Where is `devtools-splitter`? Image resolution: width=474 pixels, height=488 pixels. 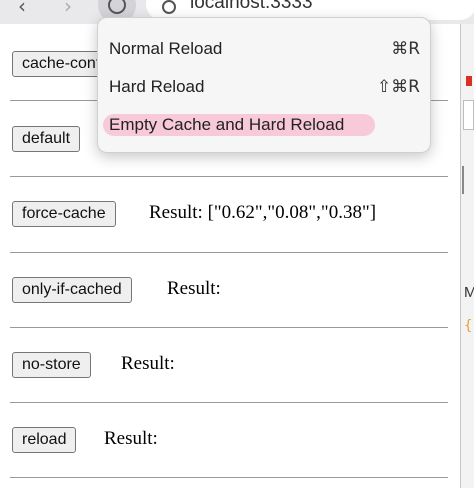 devtools-splitter is located at coordinates (463, 180).